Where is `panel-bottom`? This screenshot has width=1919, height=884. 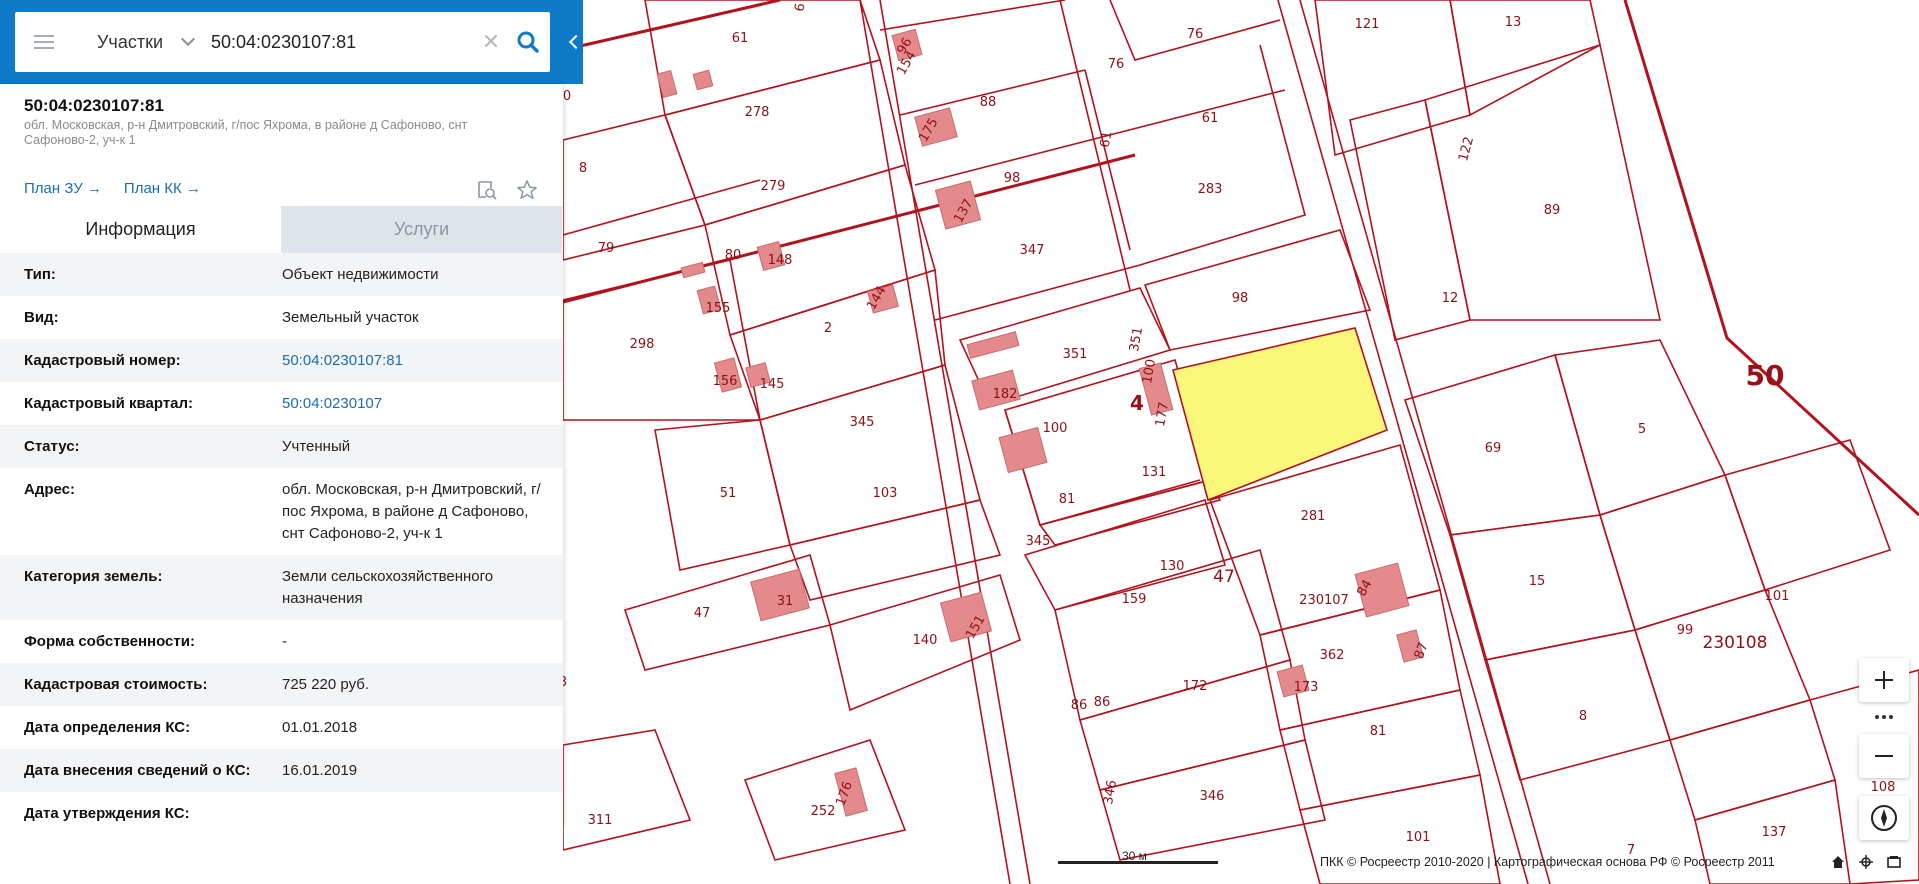 panel-bottom is located at coordinates (281, 855).